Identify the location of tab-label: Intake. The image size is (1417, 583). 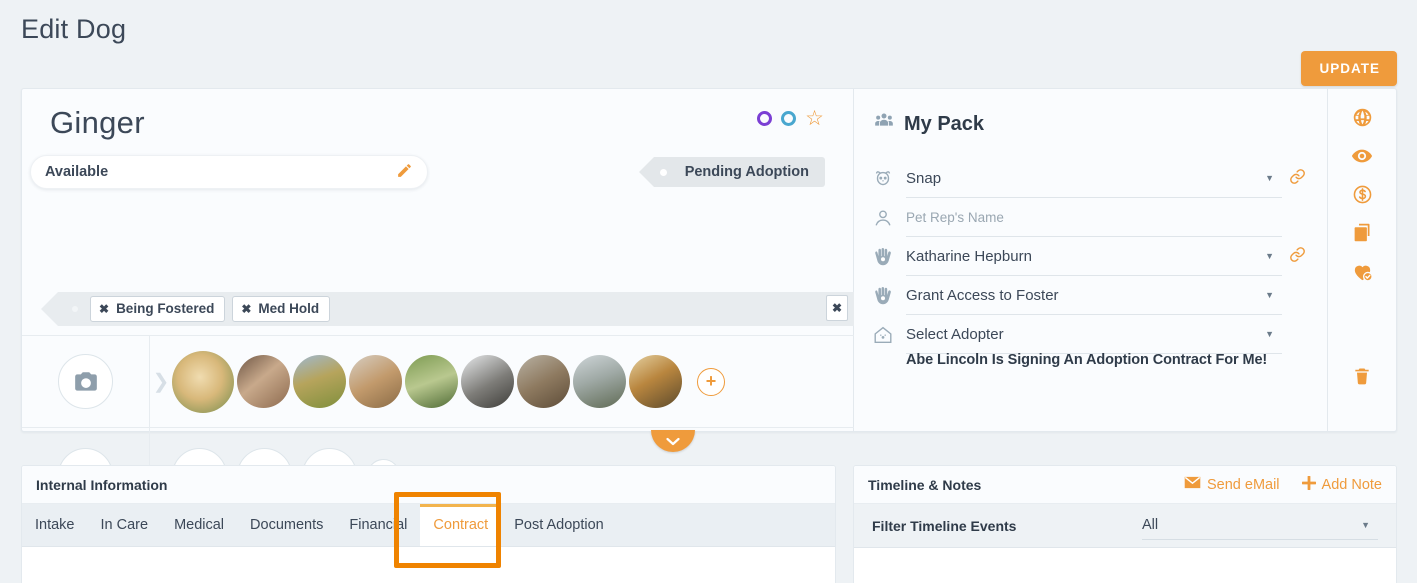
(55, 525).